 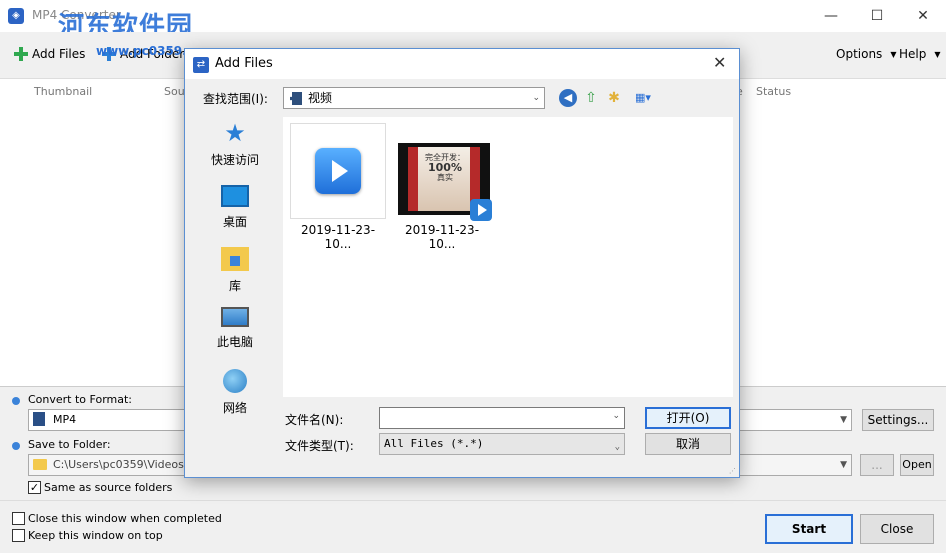 I want to click on close-window-button: ✕, so click(x=923, y=16).